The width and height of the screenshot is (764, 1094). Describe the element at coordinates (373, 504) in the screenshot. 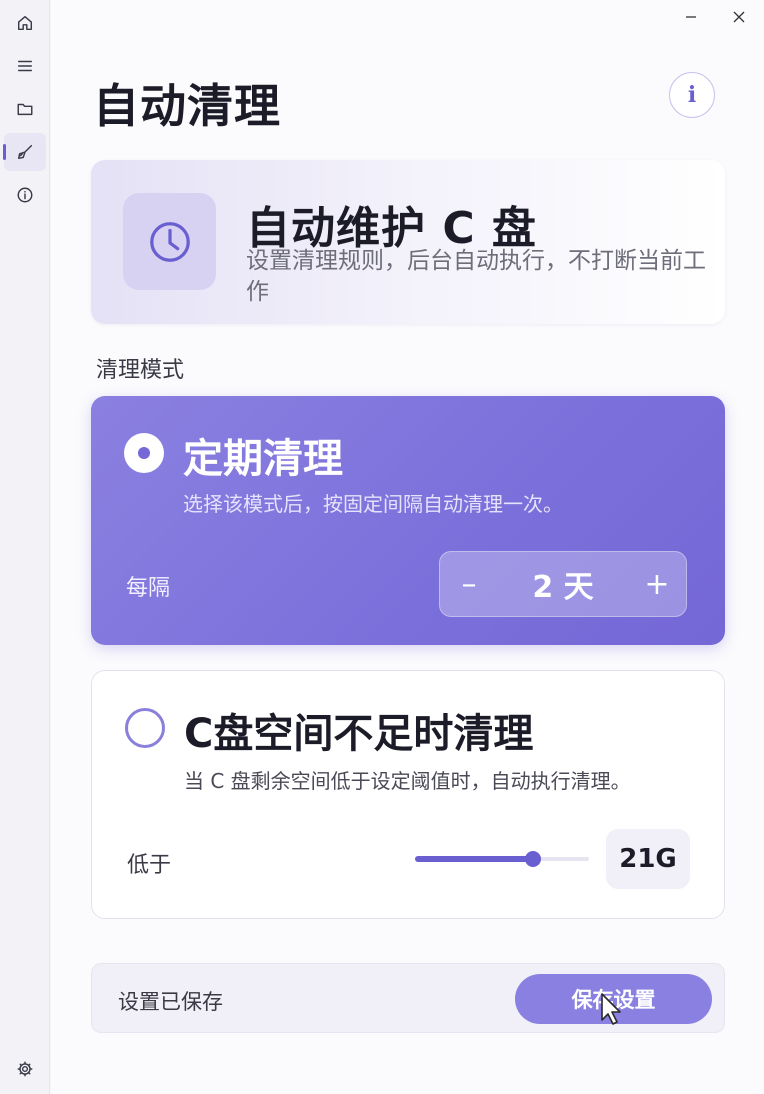

I see `mode-description-periodic: 选择该模式后，按固定间隔自动清理一次。` at that location.